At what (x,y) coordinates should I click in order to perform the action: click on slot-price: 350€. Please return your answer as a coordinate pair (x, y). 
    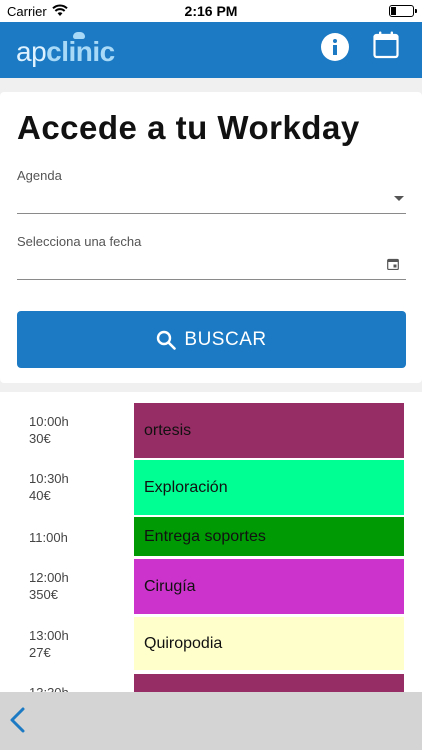
    Looking at the image, I should click on (43, 594).